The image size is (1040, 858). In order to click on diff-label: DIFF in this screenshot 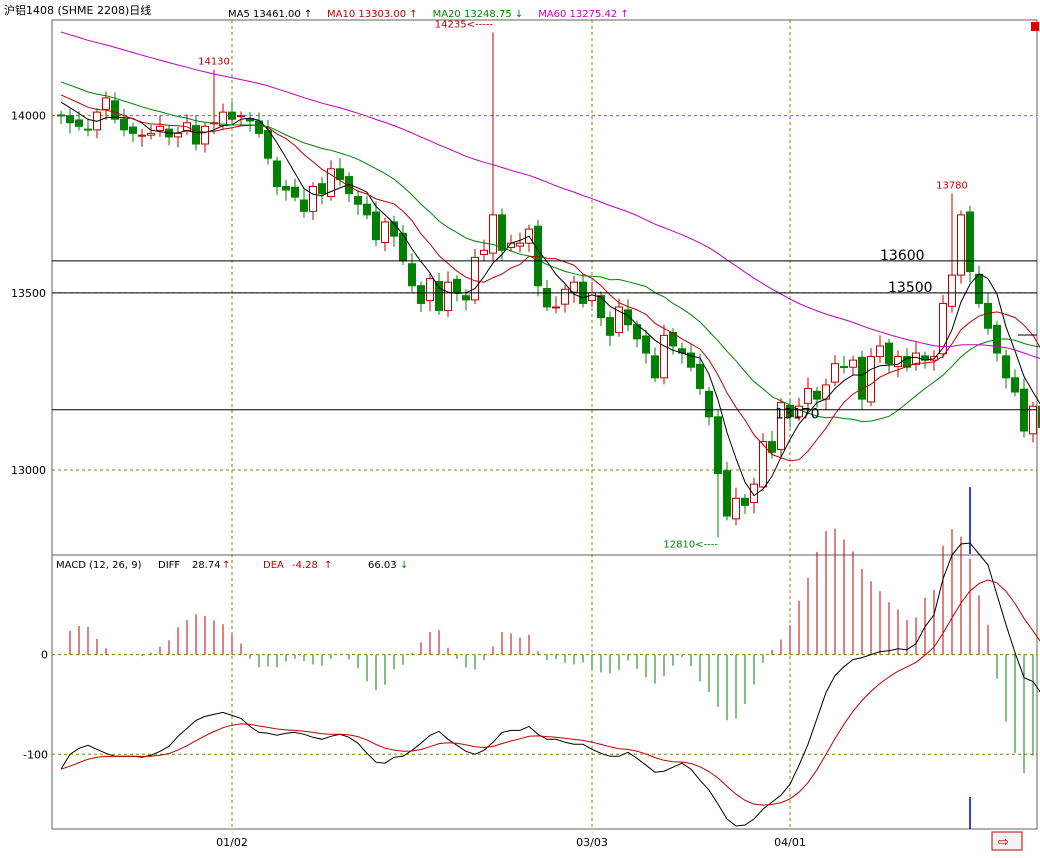, I will do `click(169, 565)`.